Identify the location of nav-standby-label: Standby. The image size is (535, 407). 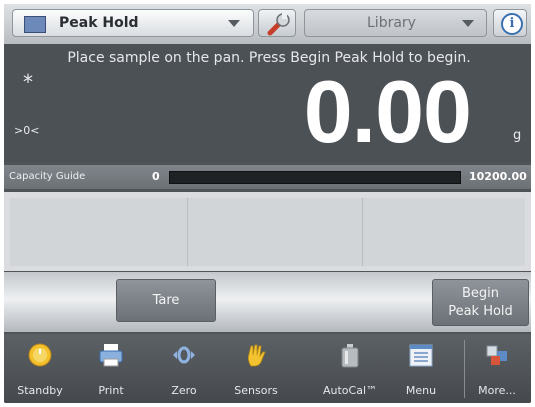
(40, 390).